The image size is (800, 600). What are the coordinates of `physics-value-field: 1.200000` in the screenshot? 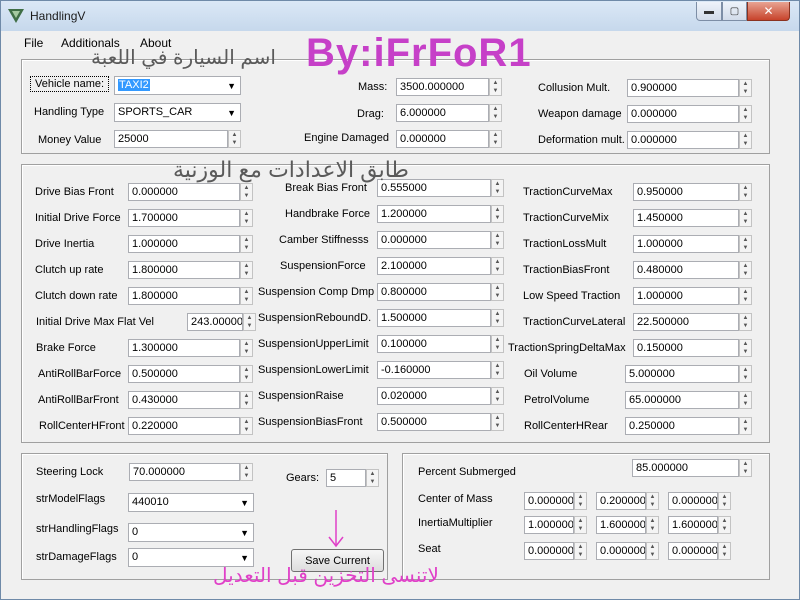 It's located at (434, 214).